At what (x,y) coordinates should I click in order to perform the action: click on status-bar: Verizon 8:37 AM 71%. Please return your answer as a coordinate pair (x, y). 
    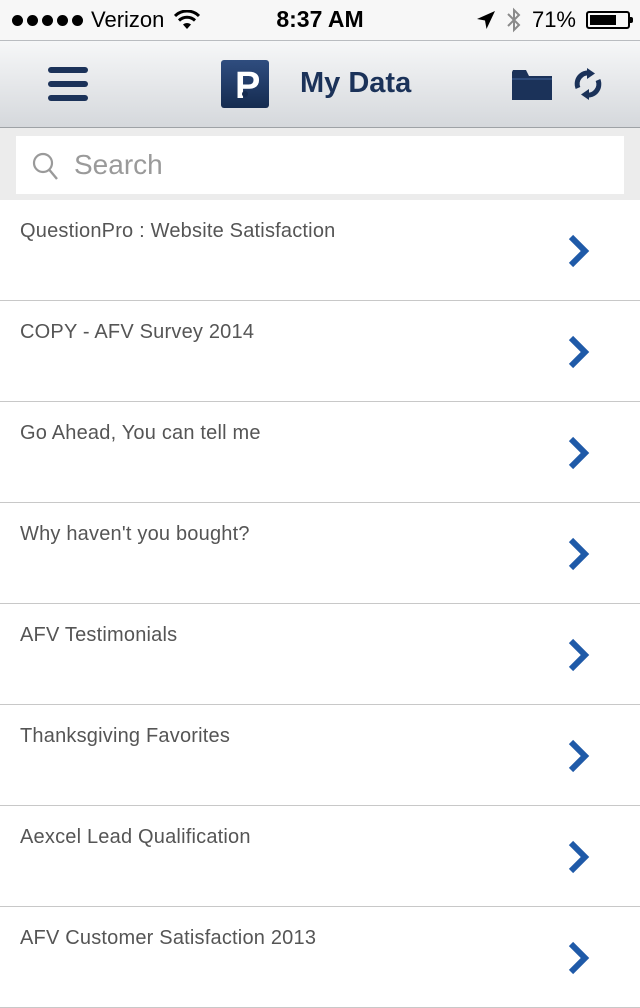
    Looking at the image, I should click on (320, 20).